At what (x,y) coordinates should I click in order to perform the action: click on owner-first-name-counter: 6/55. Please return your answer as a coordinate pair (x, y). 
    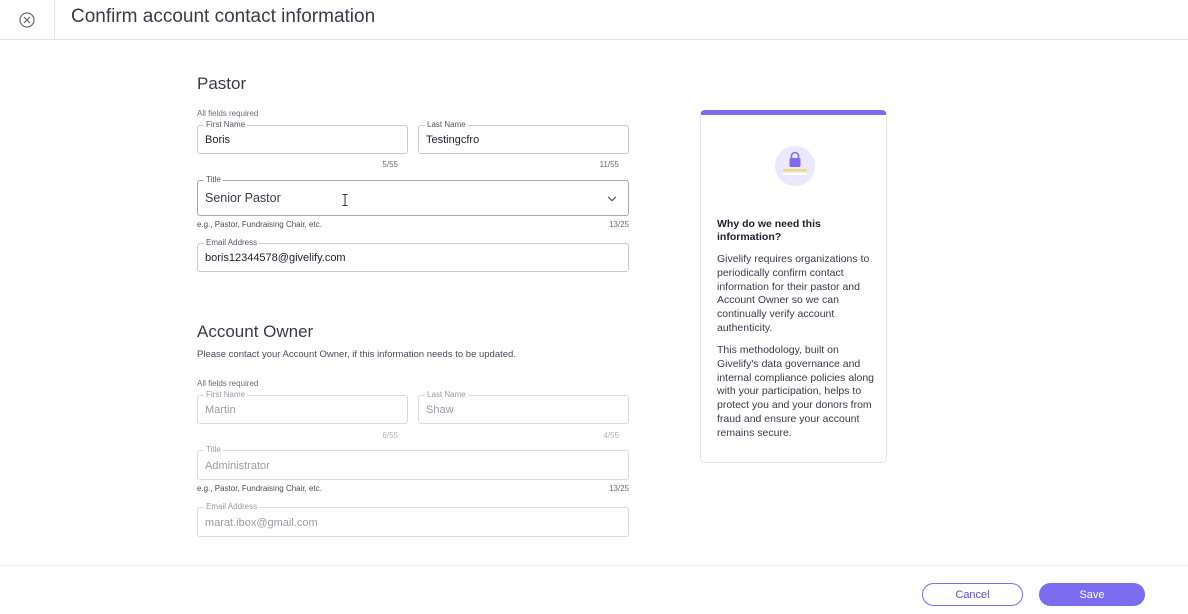
    Looking at the image, I should click on (390, 435).